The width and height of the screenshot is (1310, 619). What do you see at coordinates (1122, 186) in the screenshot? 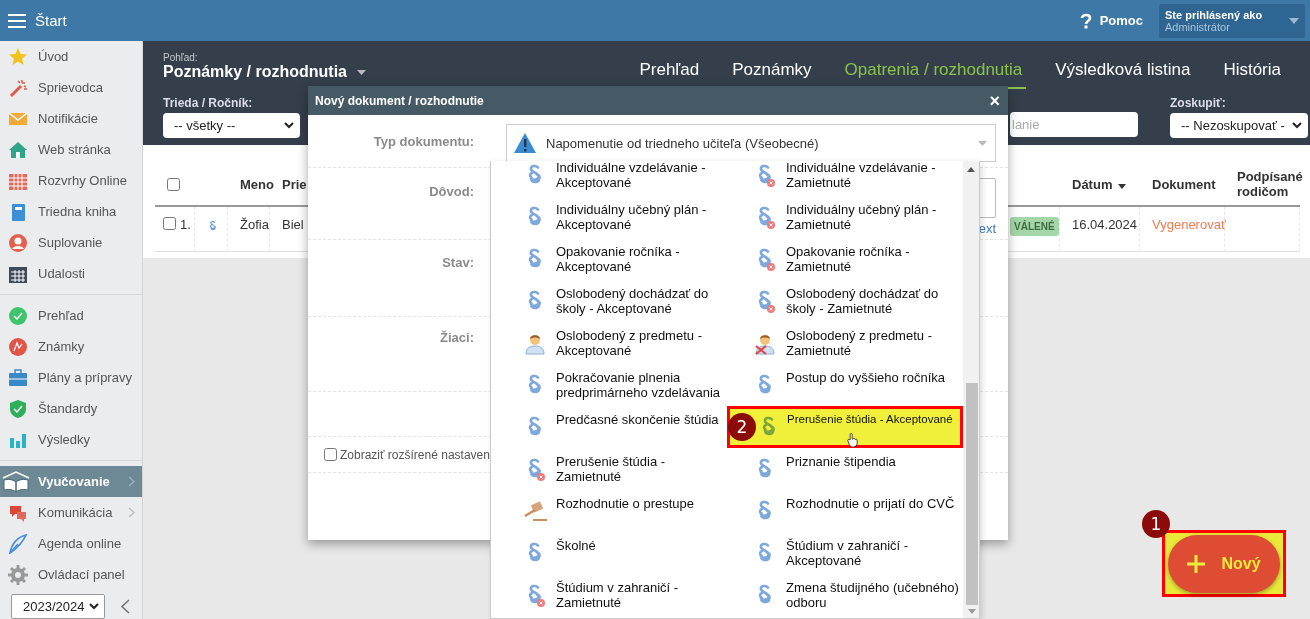
I see `sort-caret-icon` at bounding box center [1122, 186].